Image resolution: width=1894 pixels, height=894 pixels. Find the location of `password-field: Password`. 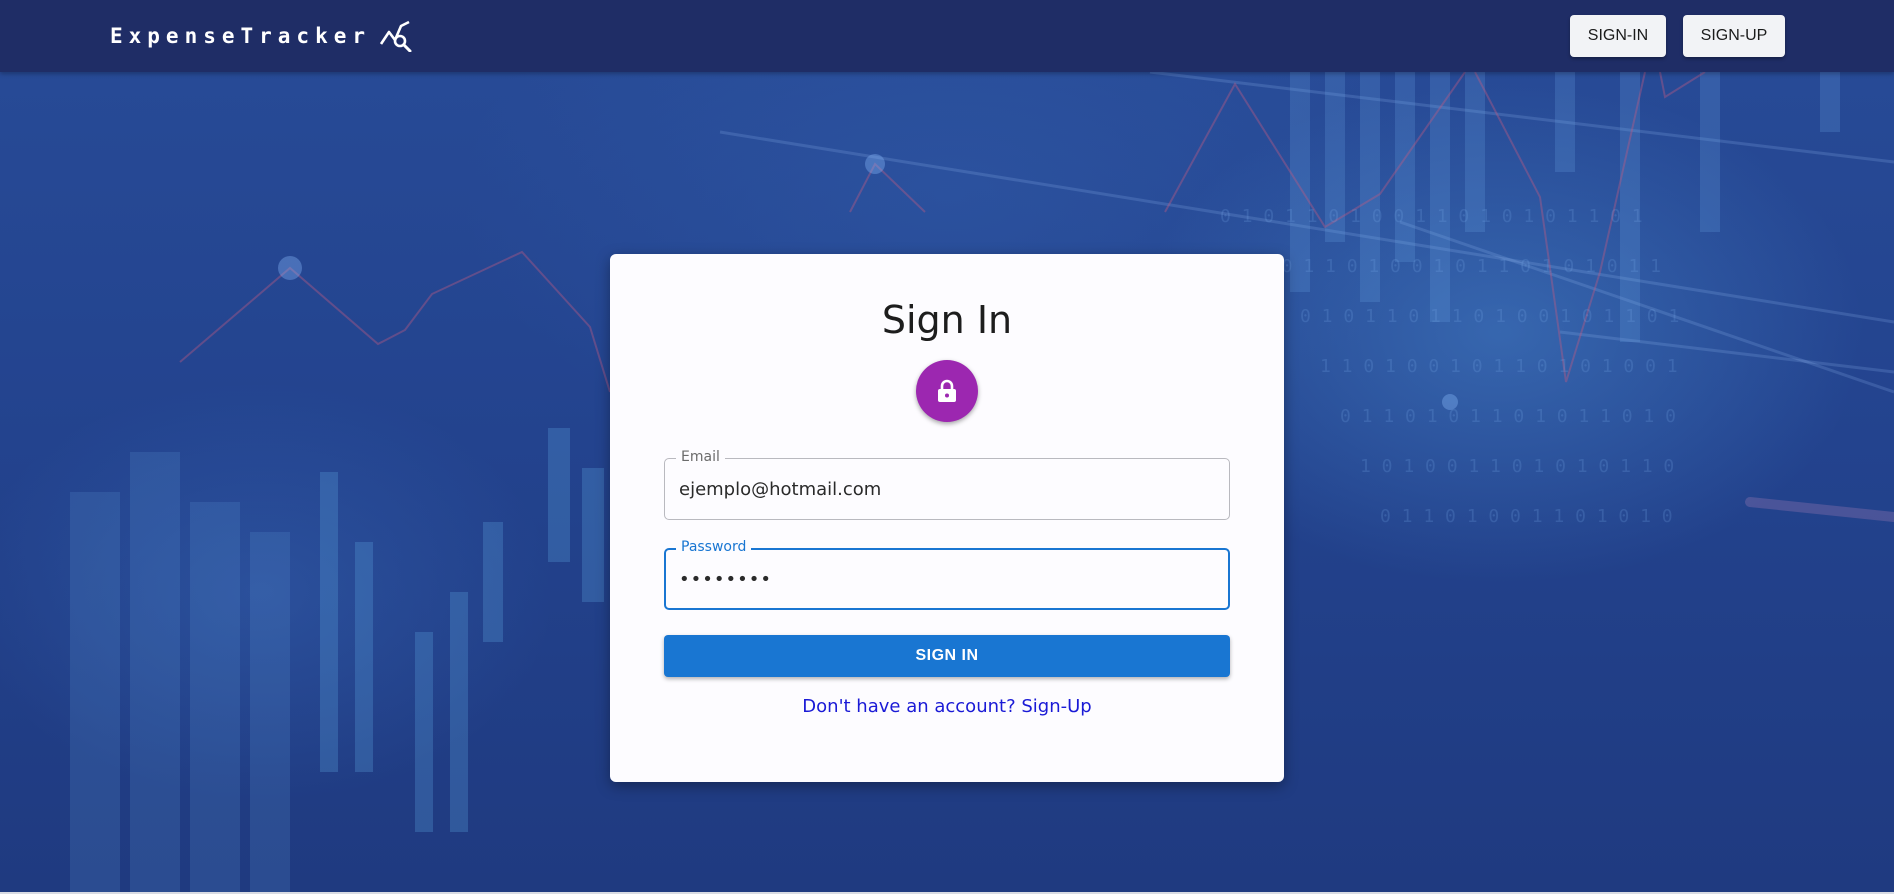

password-field: Password is located at coordinates (947, 574).